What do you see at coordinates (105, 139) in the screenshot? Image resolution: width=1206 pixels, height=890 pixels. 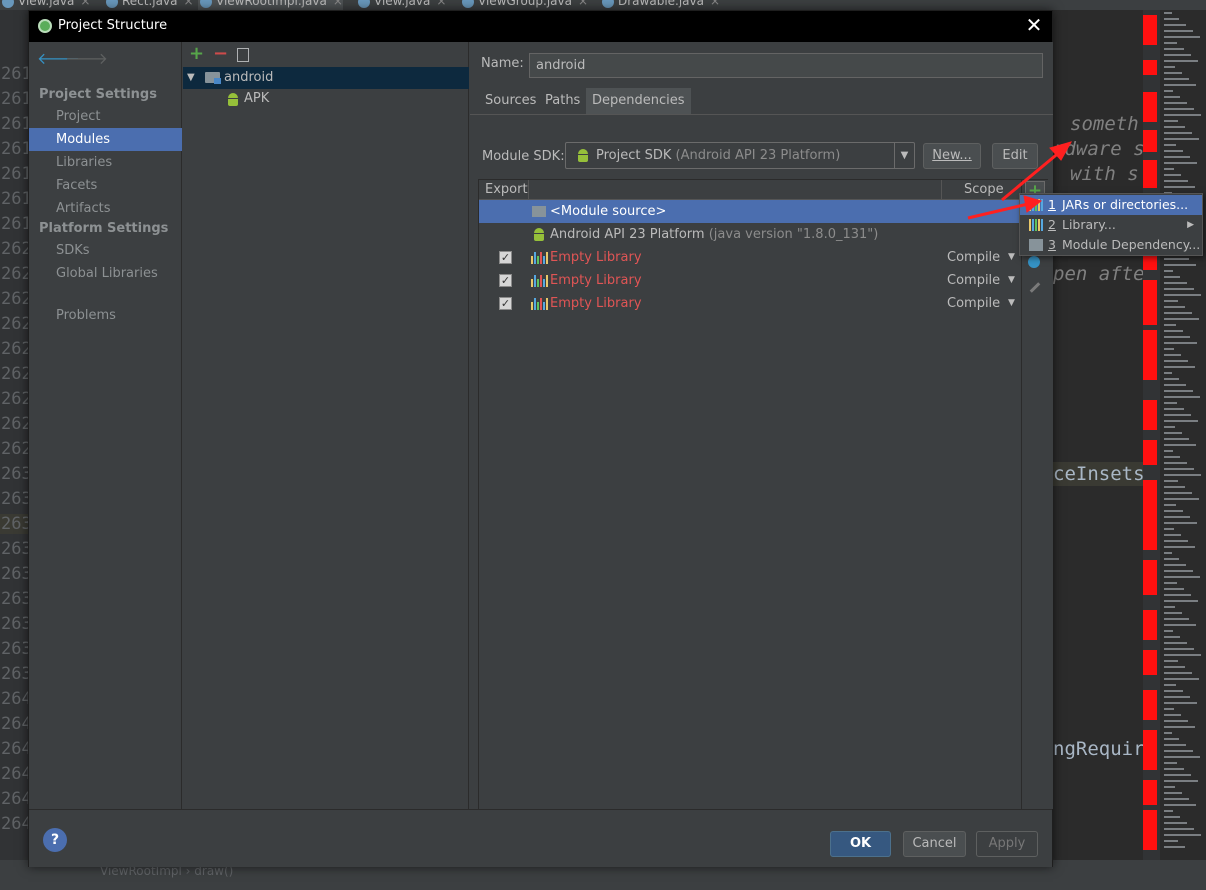 I see `sidebar-item-modules: Modules` at bounding box center [105, 139].